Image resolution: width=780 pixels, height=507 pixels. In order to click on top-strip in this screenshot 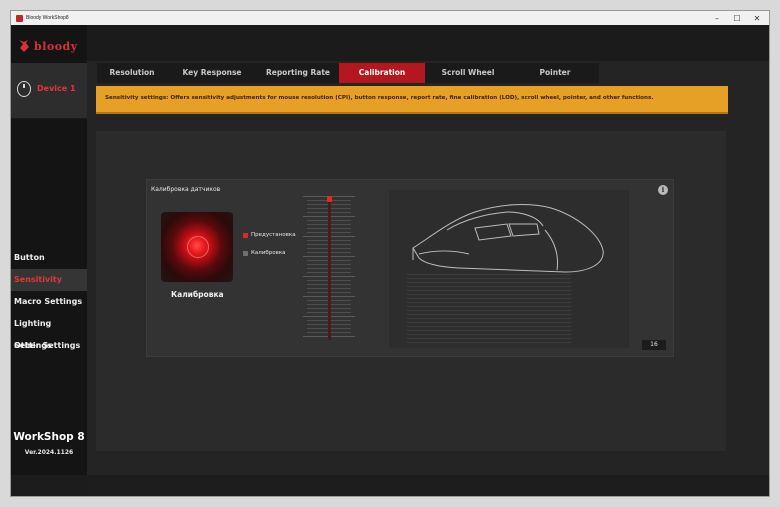, I will do `click(428, 43)`.